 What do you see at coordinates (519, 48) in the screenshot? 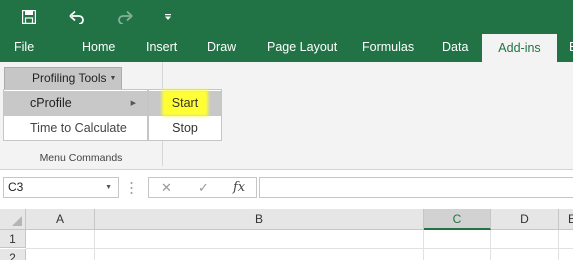
I see `tab-add-ins: Add-ins` at bounding box center [519, 48].